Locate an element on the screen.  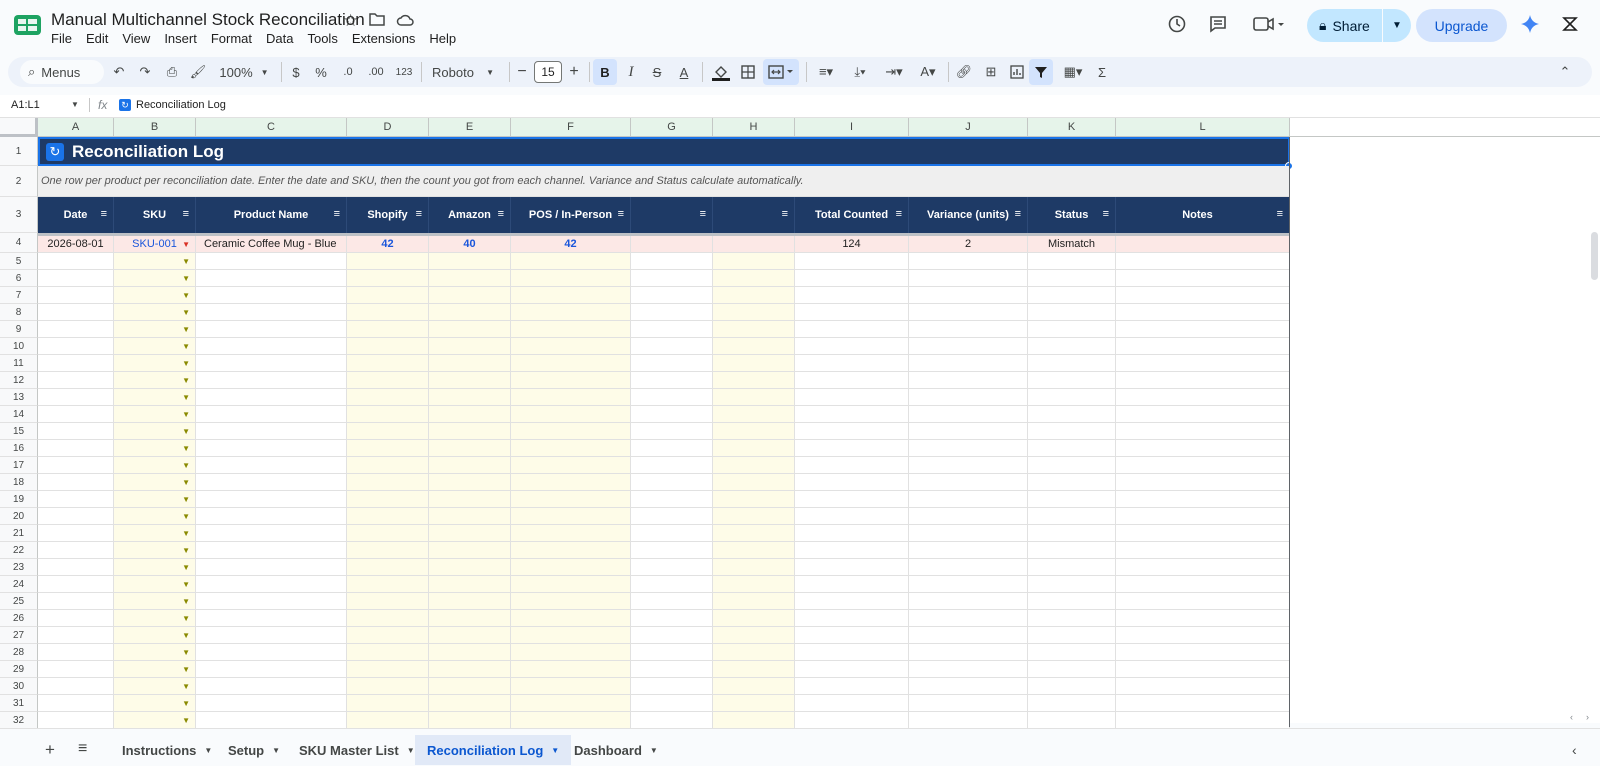
column-title: Product Name ≡ is located at coordinates (271, 215).